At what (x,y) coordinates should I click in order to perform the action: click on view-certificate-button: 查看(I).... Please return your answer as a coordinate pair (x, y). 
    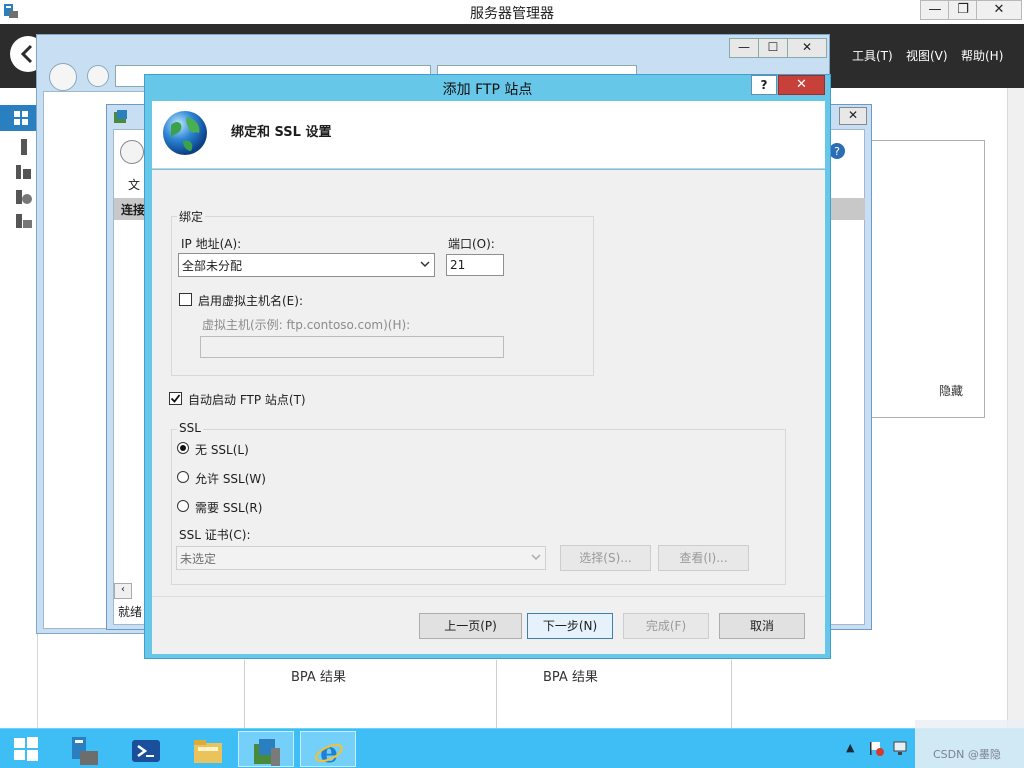
    Looking at the image, I should click on (703, 558).